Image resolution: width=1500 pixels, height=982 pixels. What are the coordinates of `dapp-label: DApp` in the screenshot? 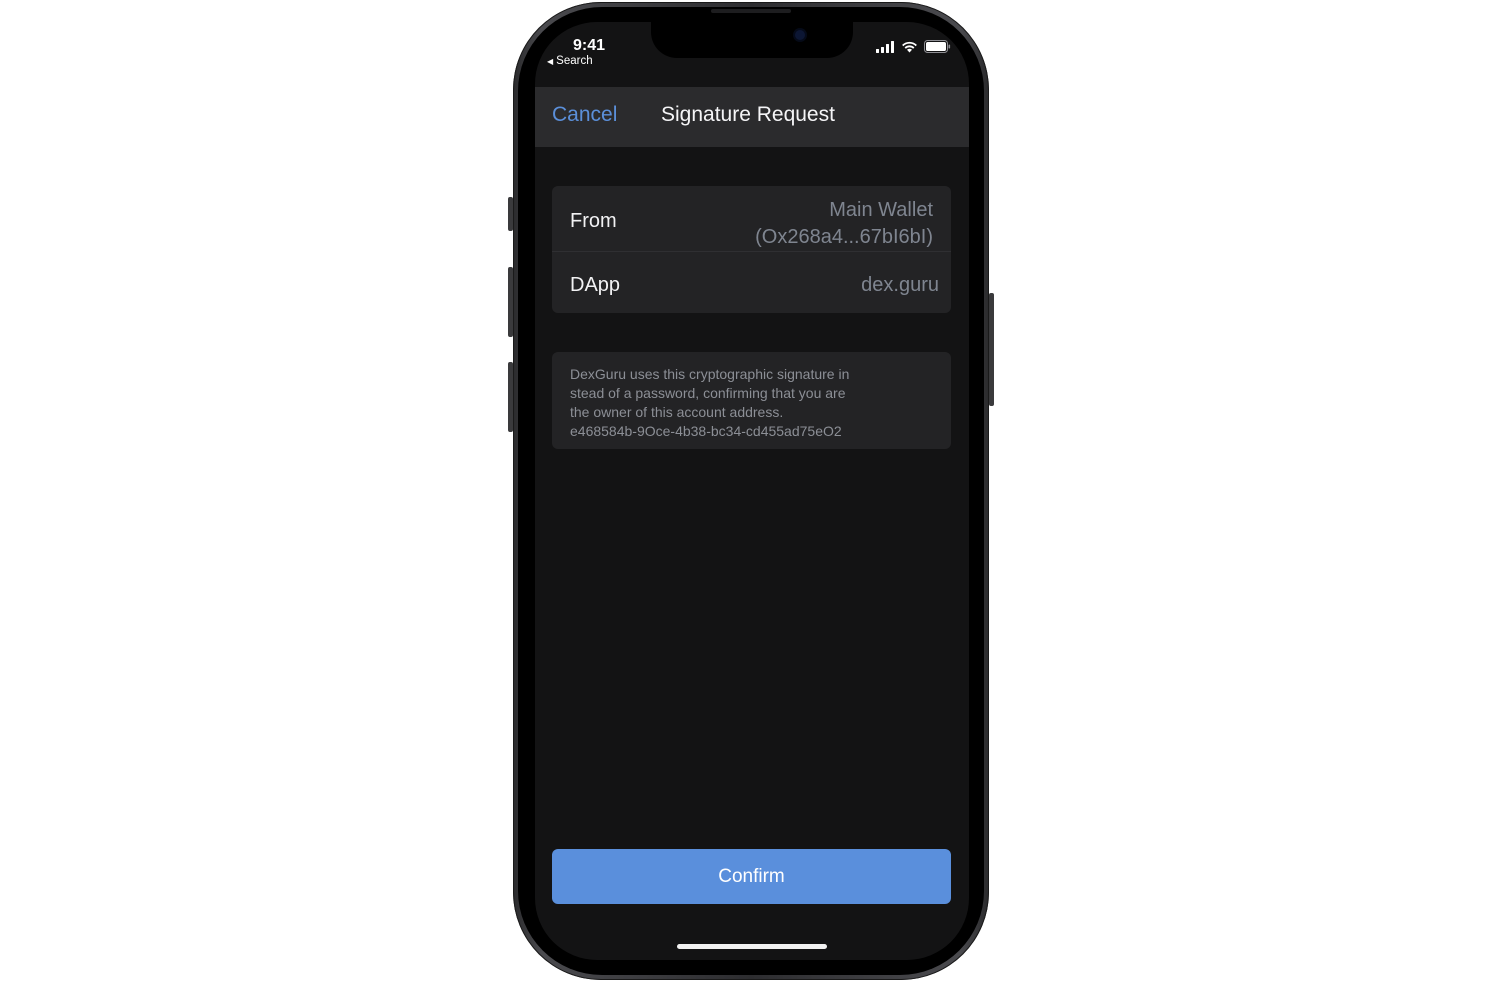 It's located at (595, 285).